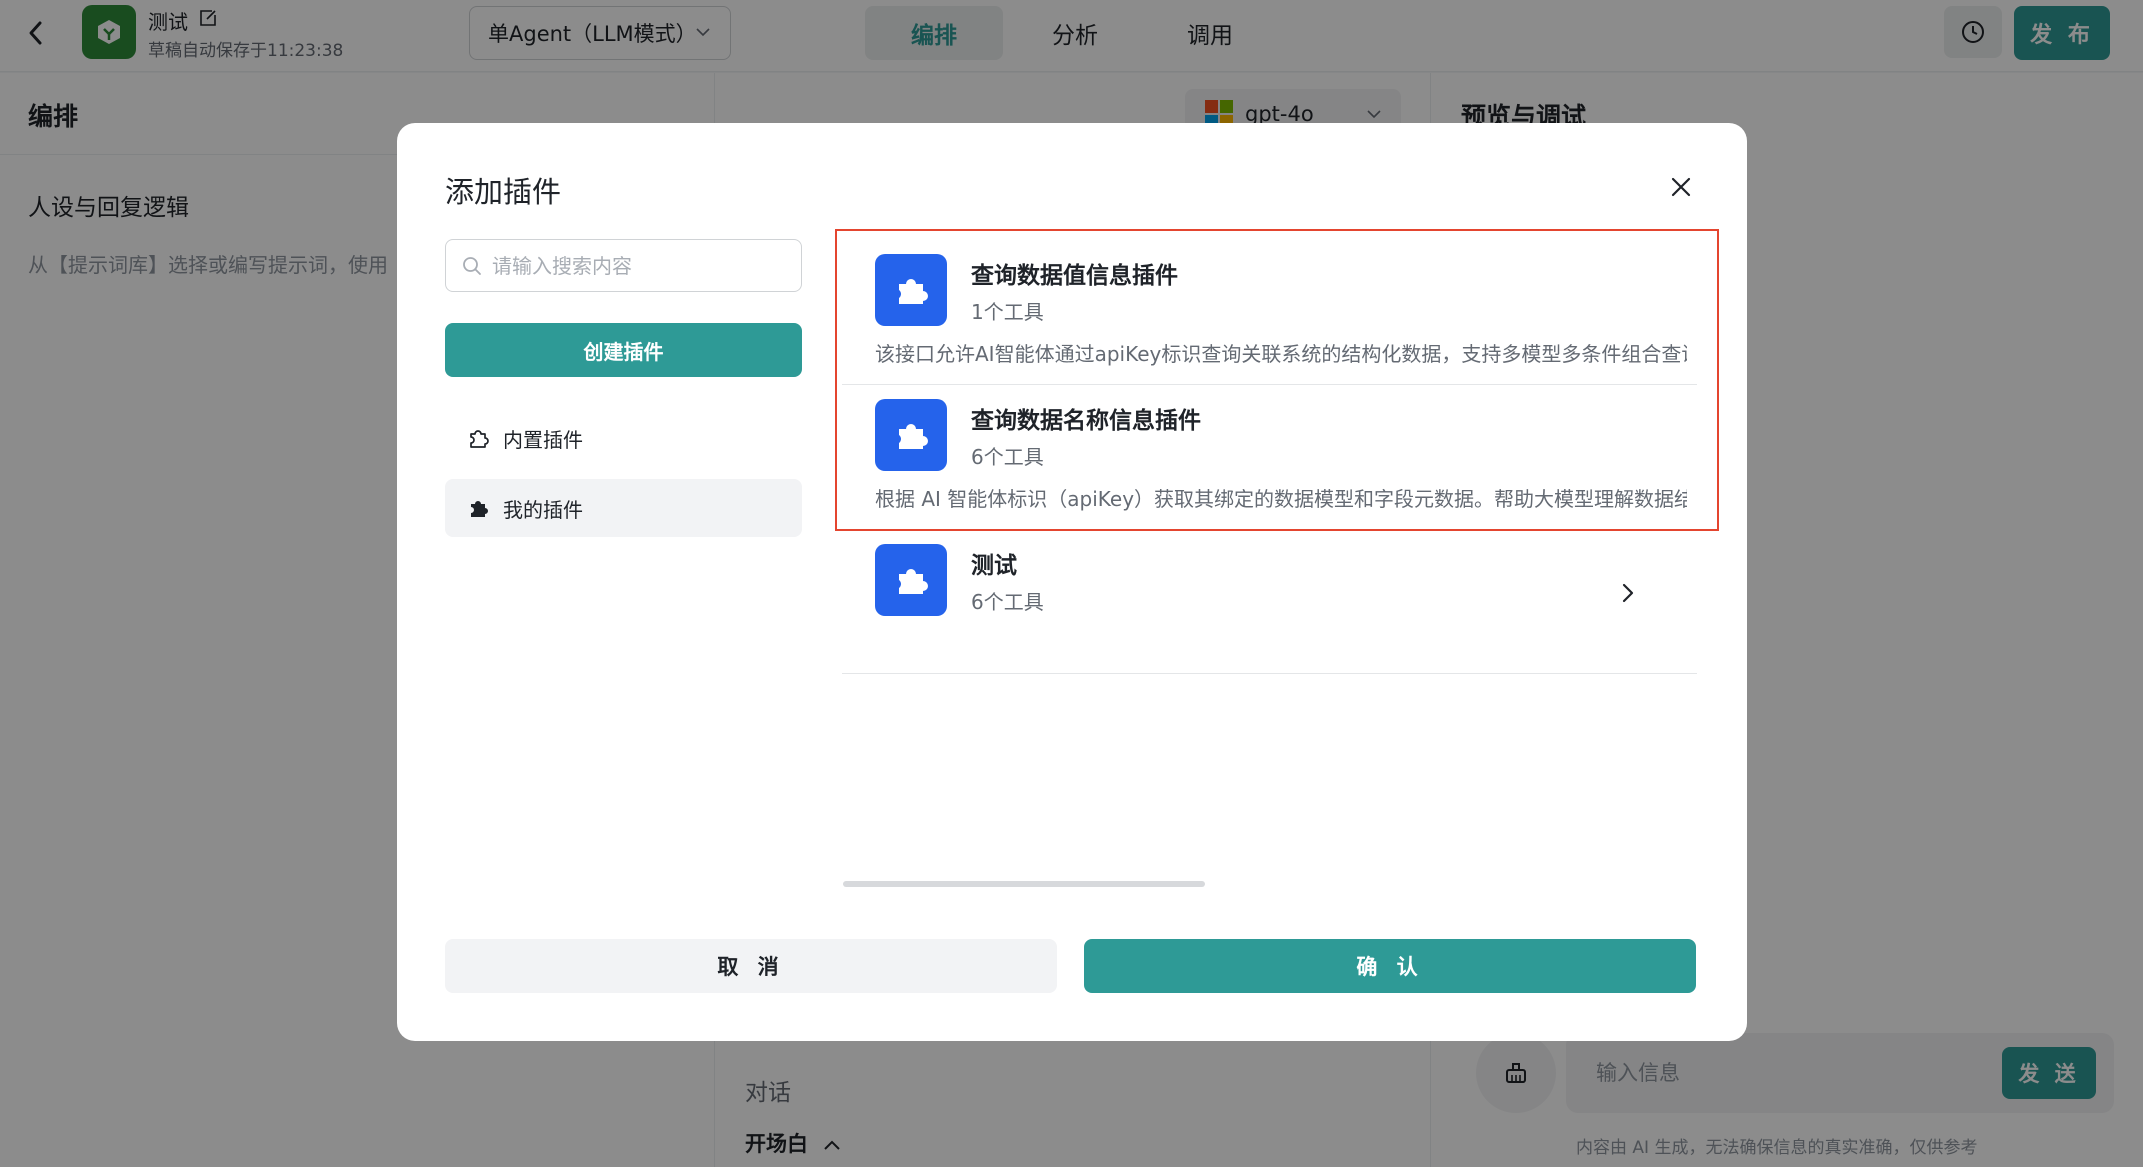 The width and height of the screenshot is (2143, 1167). I want to click on horizontal-scrollbar, so click(1024, 884).